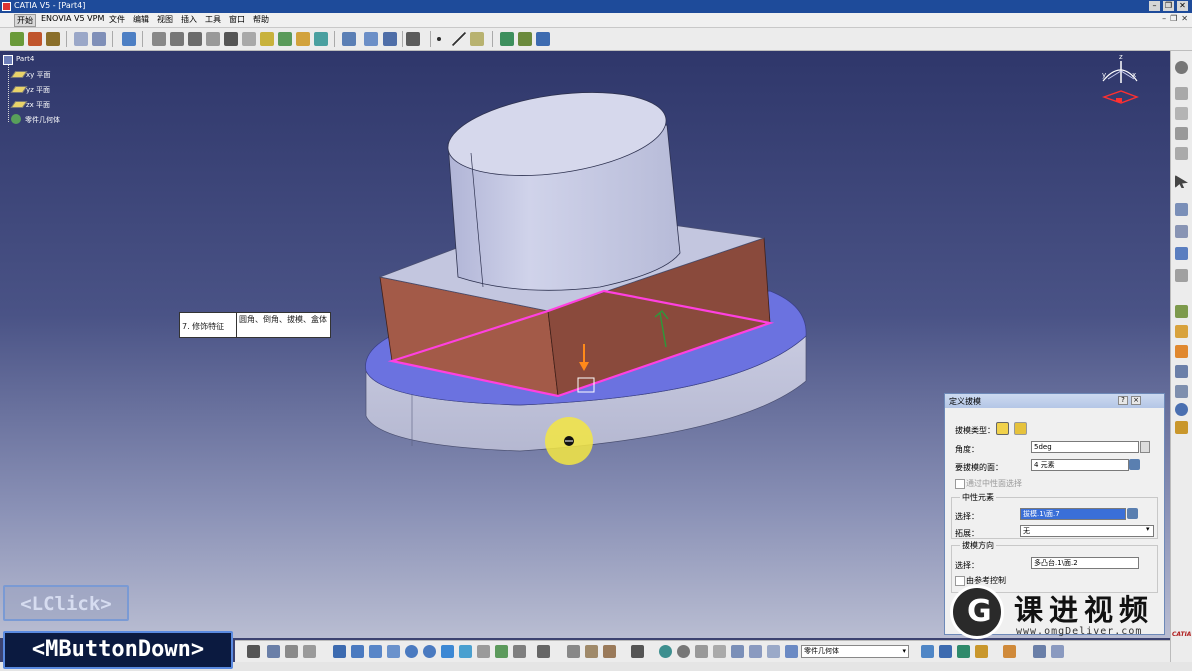 The height and width of the screenshot is (671, 1192). Describe the element at coordinates (1181, 93) in the screenshot. I see `sketch-icon` at that location.